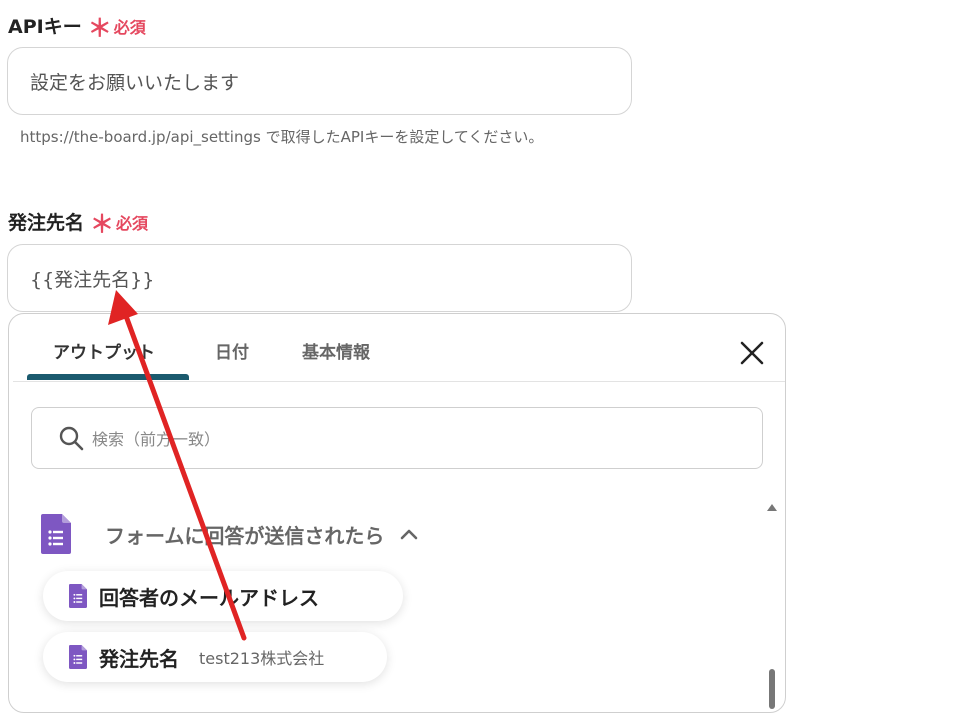 The height and width of the screenshot is (713, 970). I want to click on tab-divider, so click(399, 381).